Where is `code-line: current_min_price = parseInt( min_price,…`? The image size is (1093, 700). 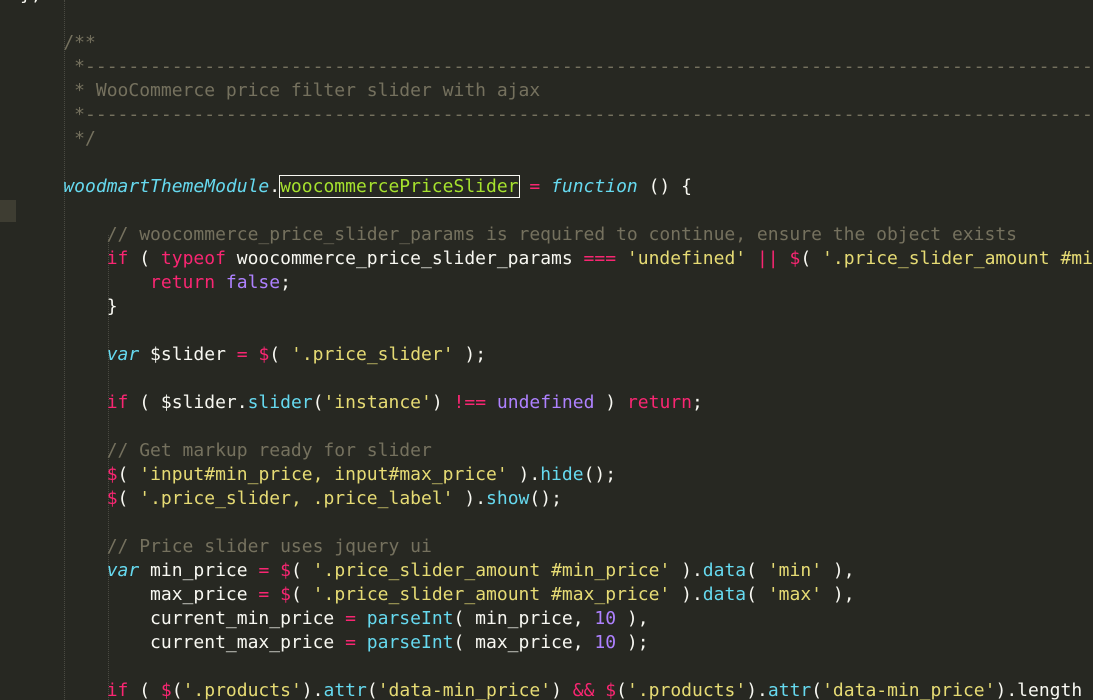 code-line: current_min_price = parseInt( min_price,… is located at coordinates (334, 619).